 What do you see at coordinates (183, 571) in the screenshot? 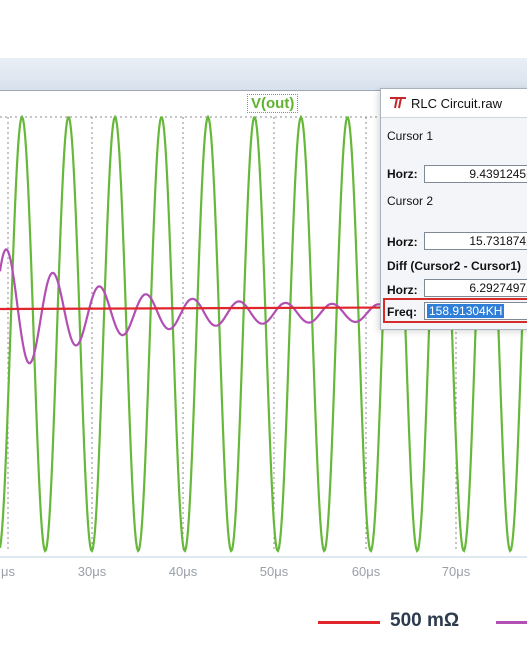
I see `x-tick-label: 40μs` at bounding box center [183, 571].